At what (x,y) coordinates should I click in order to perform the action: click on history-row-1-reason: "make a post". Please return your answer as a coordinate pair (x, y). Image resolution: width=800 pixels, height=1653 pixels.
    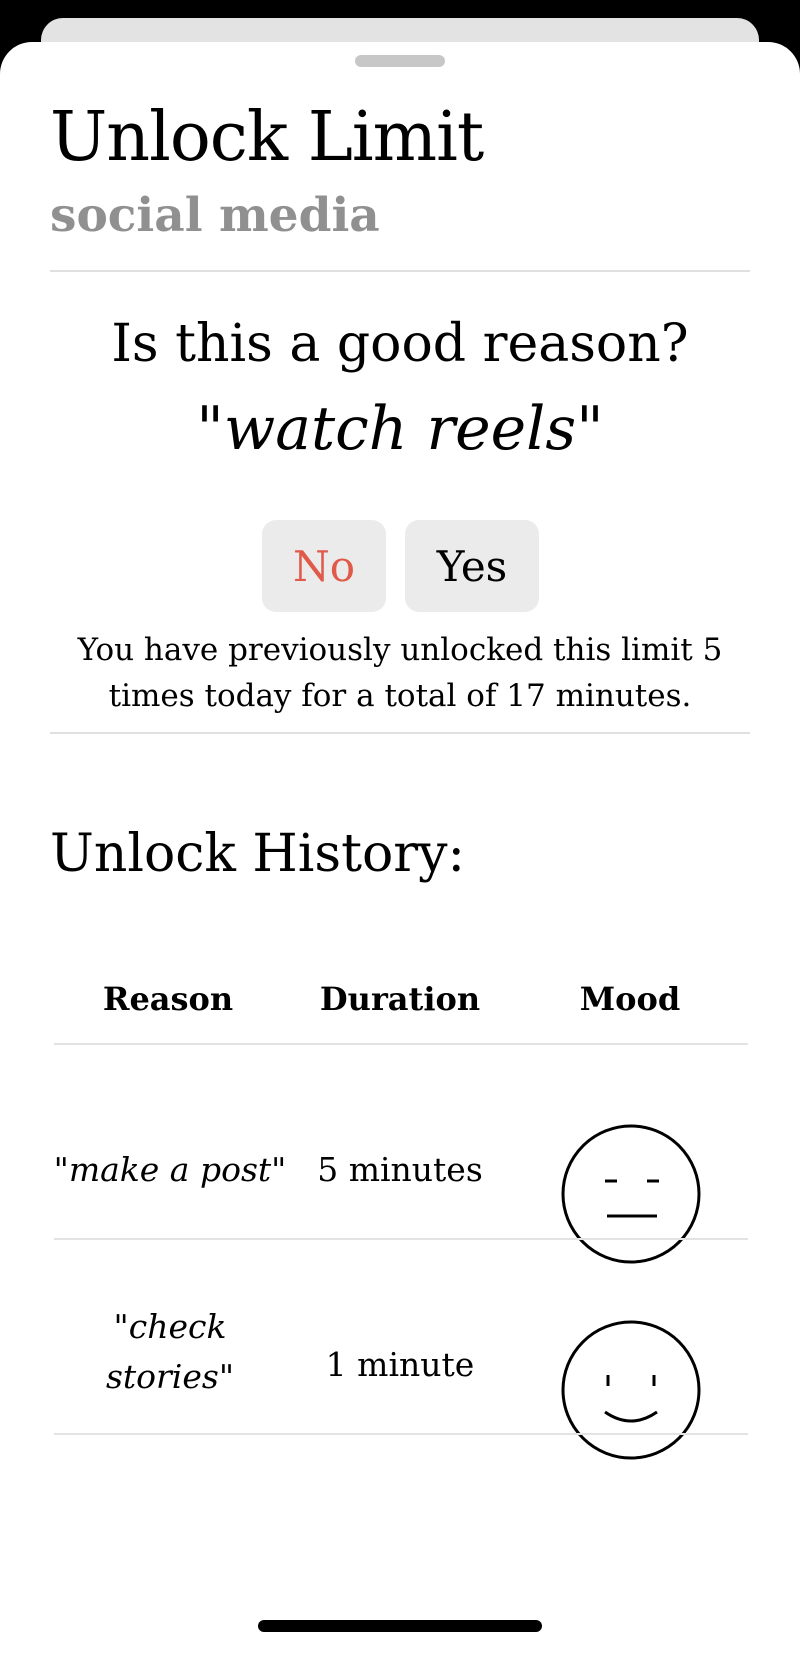
    Looking at the image, I should click on (170, 1169).